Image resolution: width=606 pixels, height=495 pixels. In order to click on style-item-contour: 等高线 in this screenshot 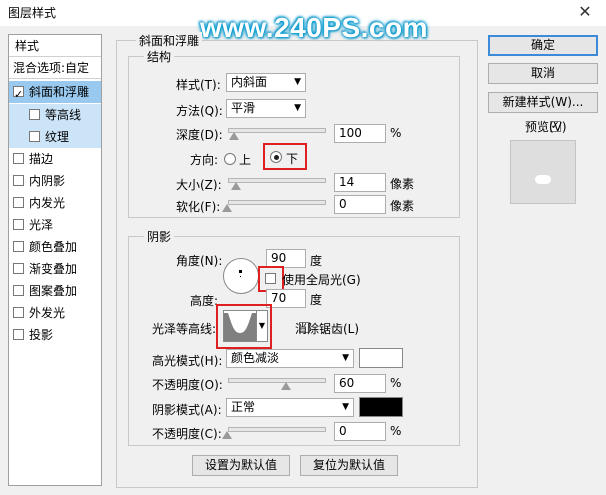, I will do `click(55, 115)`.